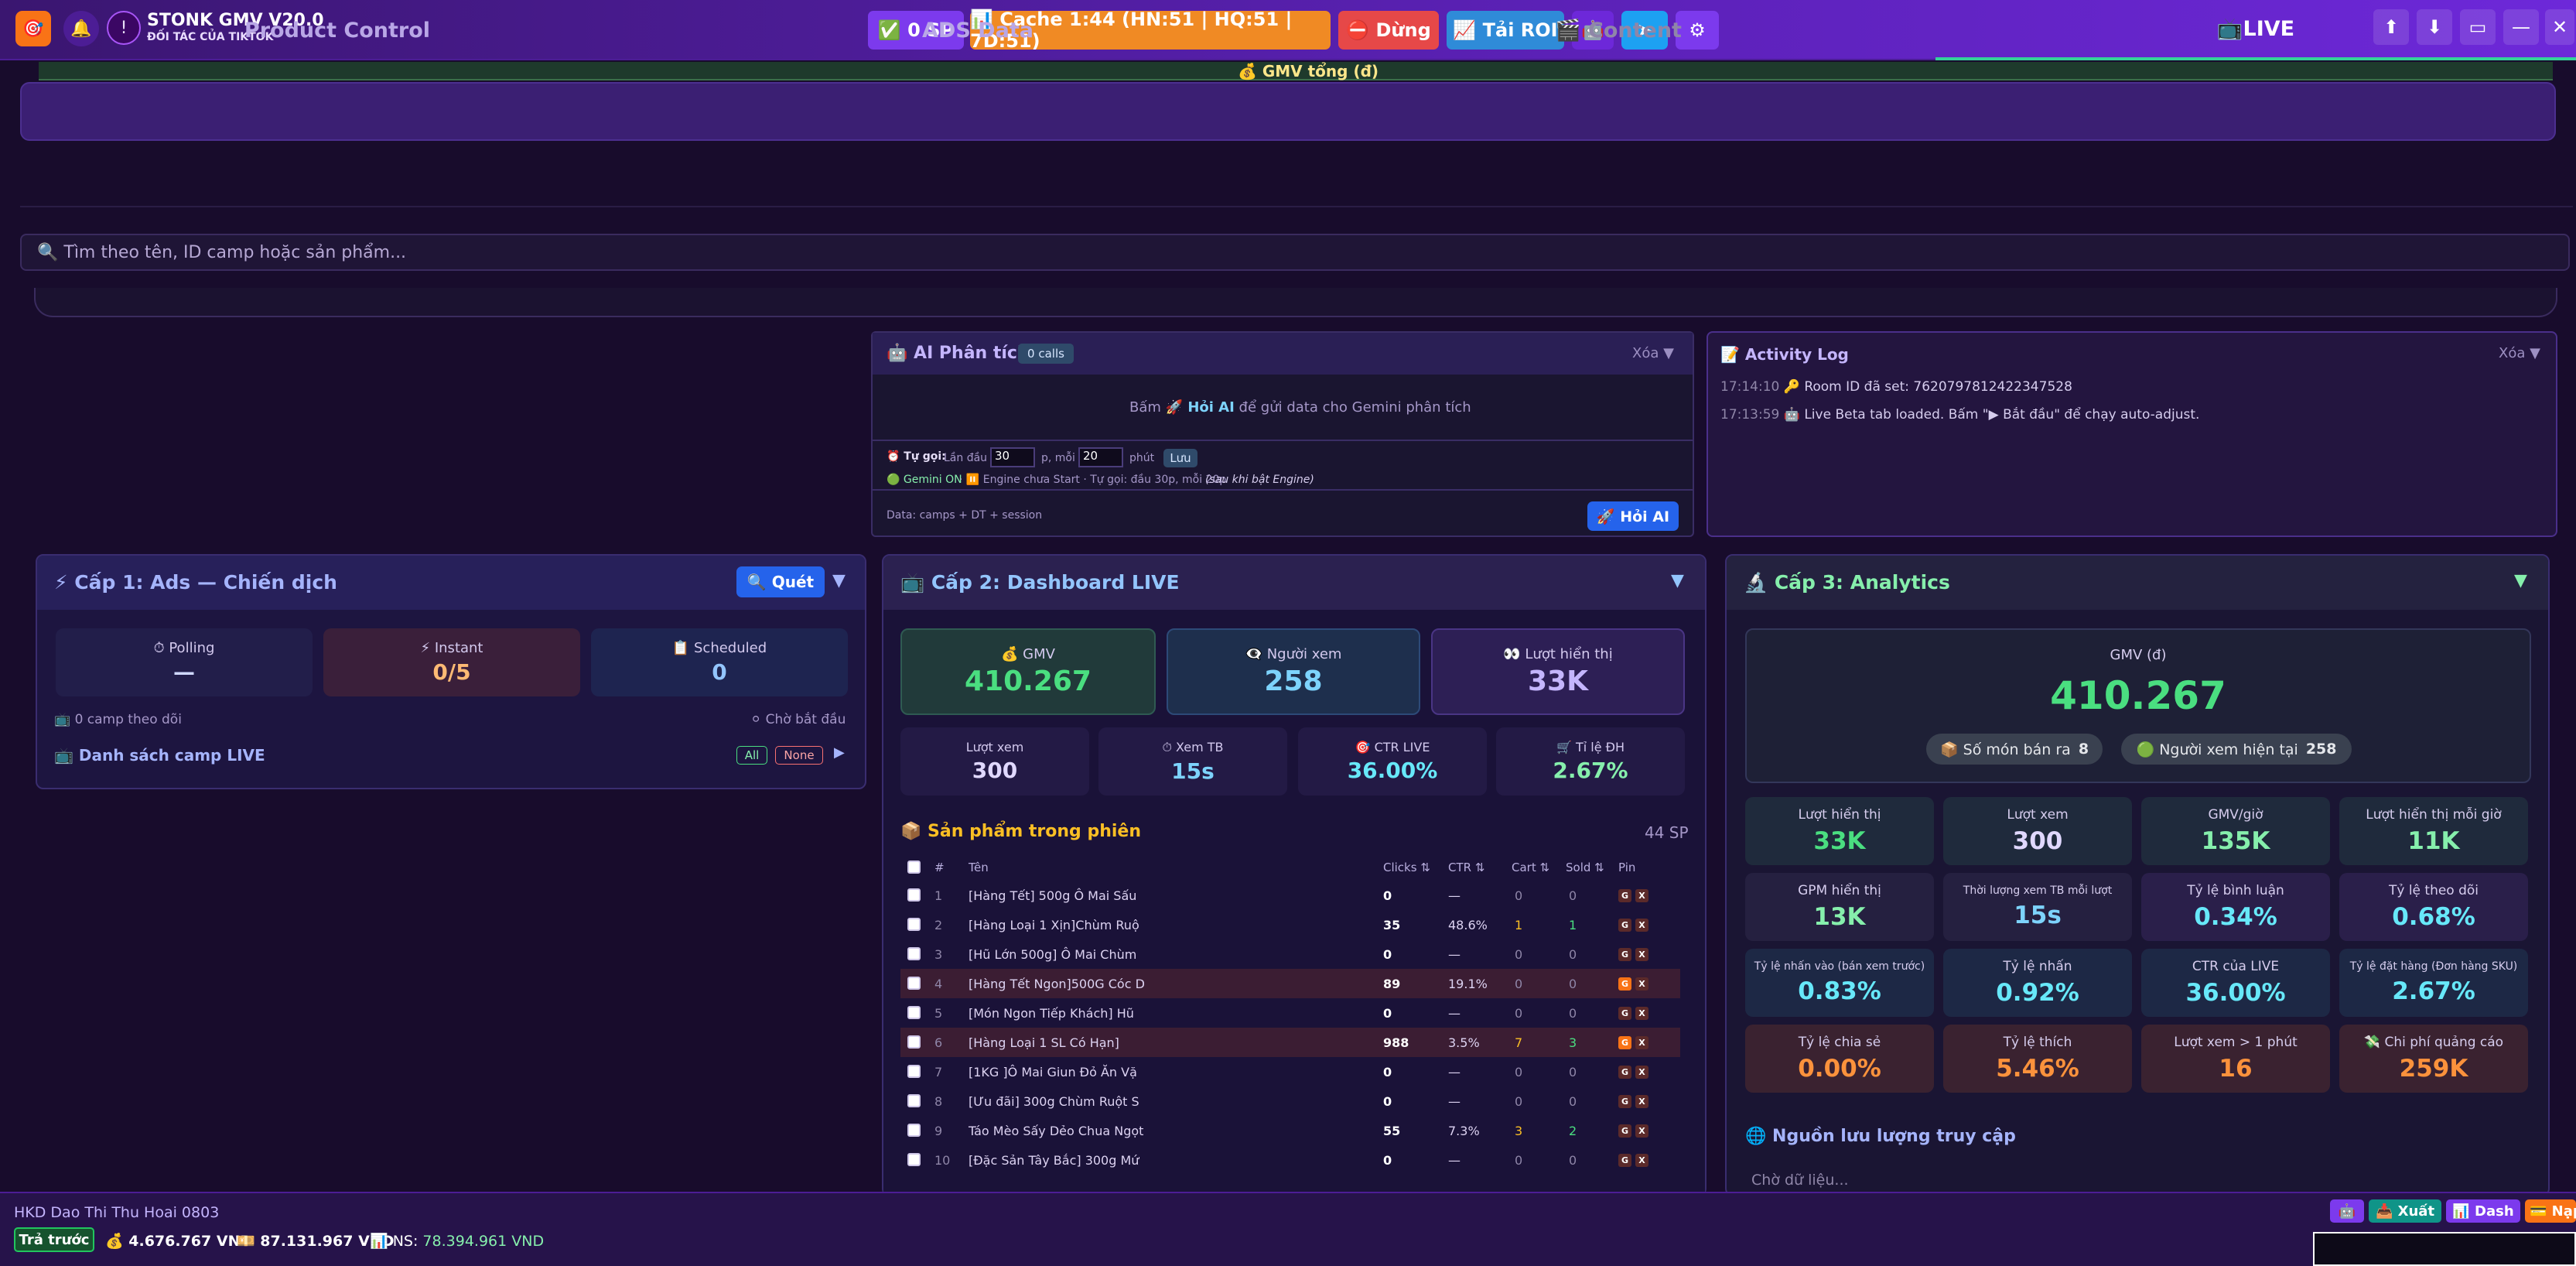  I want to click on row-num: 3, so click(939, 954).